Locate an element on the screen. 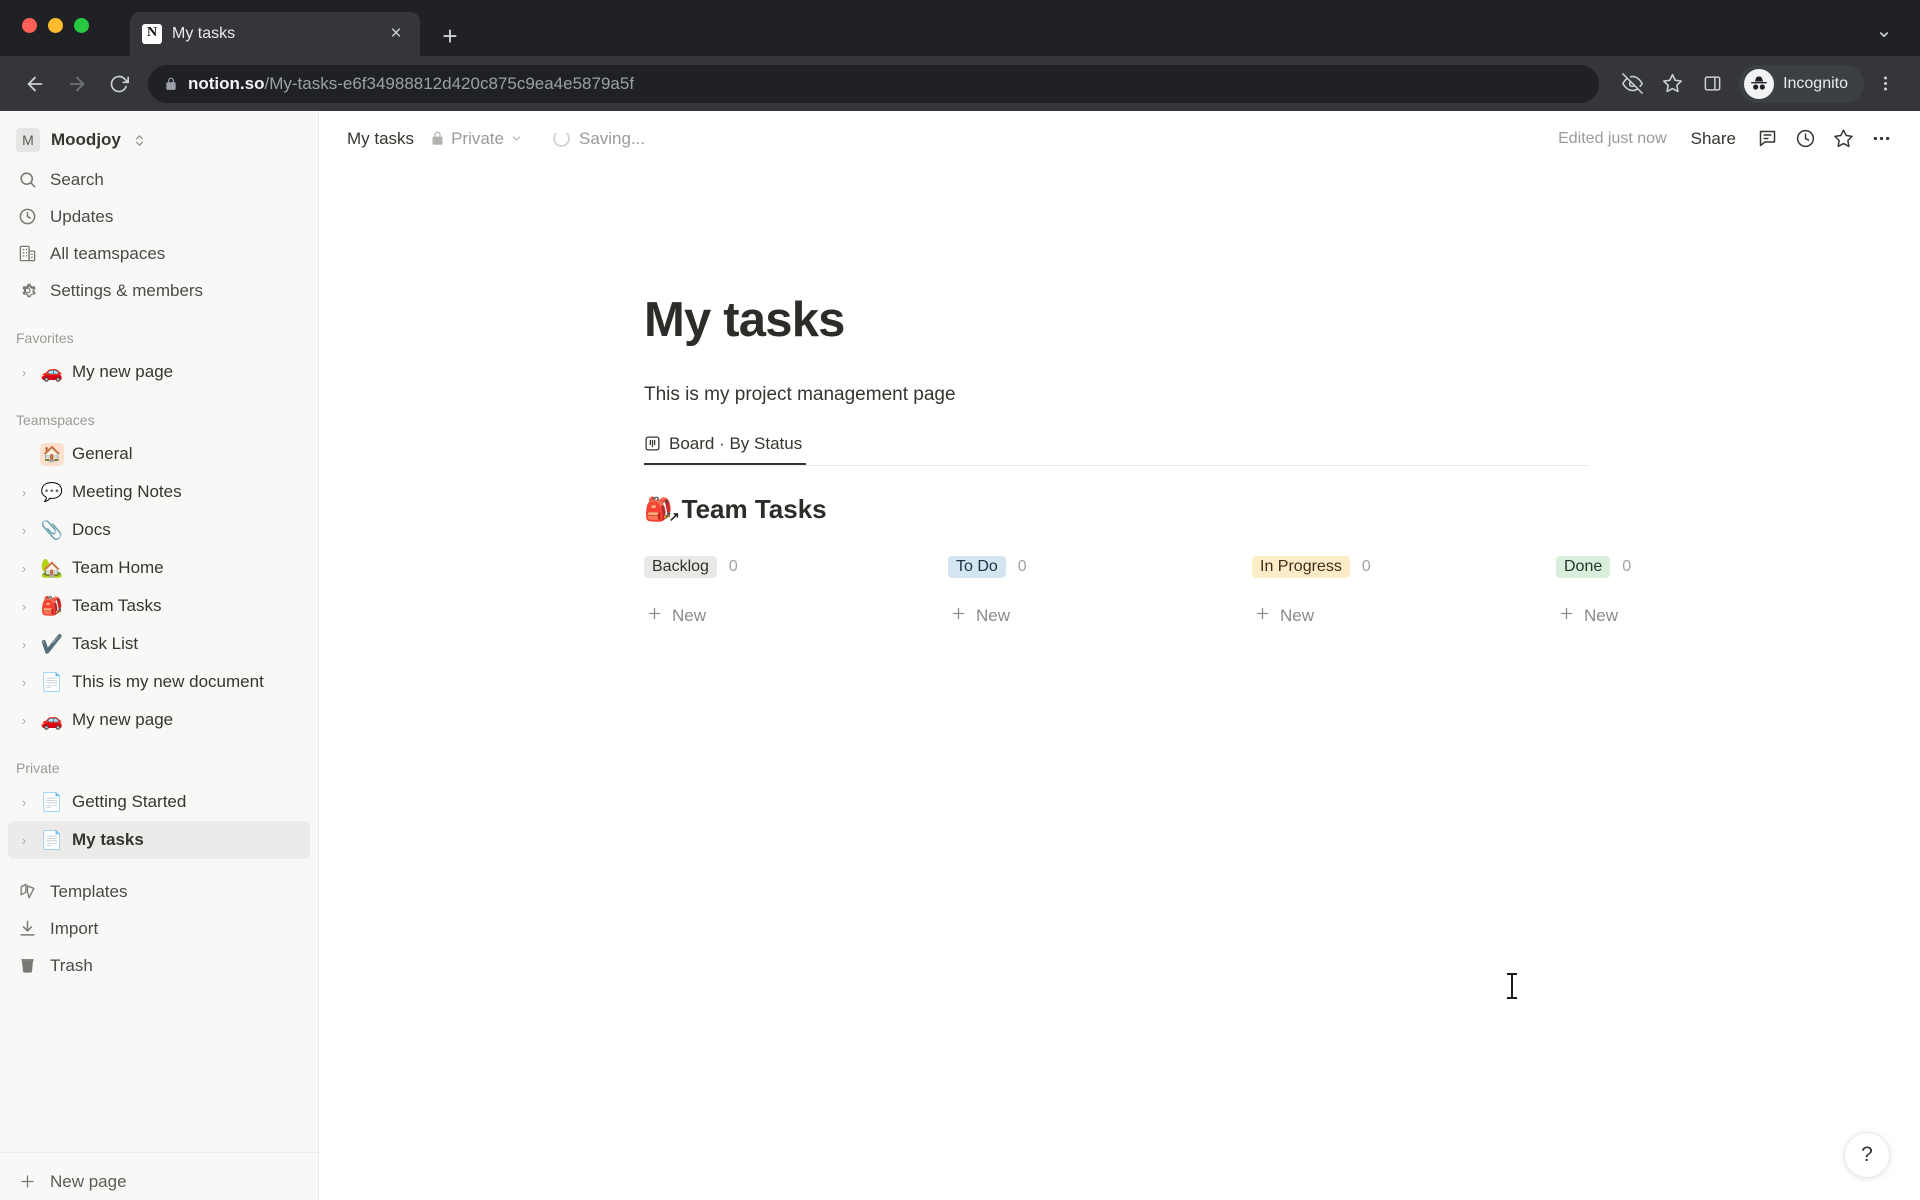 The image size is (1920, 1200). privacy-selector: Private is located at coordinates (476, 139).